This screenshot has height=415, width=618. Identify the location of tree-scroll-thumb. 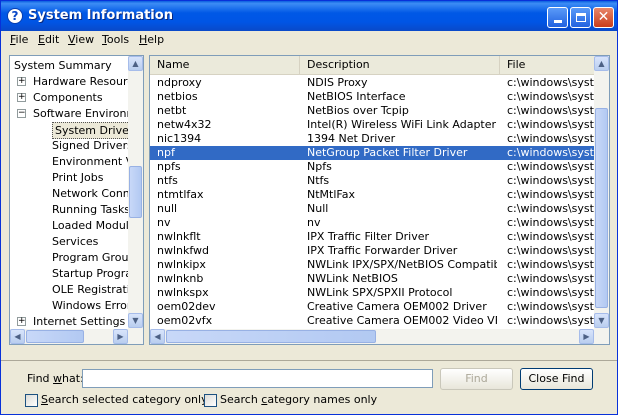
(135, 192).